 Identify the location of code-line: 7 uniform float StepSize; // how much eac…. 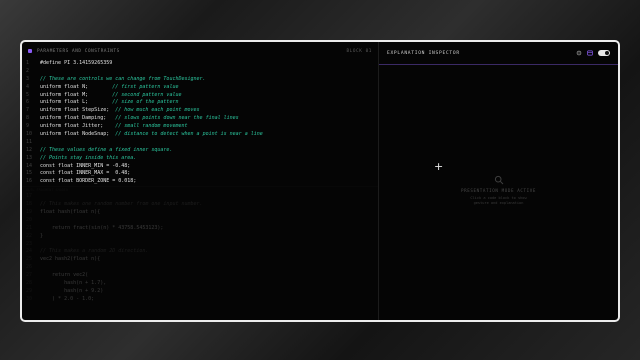
(202, 111).